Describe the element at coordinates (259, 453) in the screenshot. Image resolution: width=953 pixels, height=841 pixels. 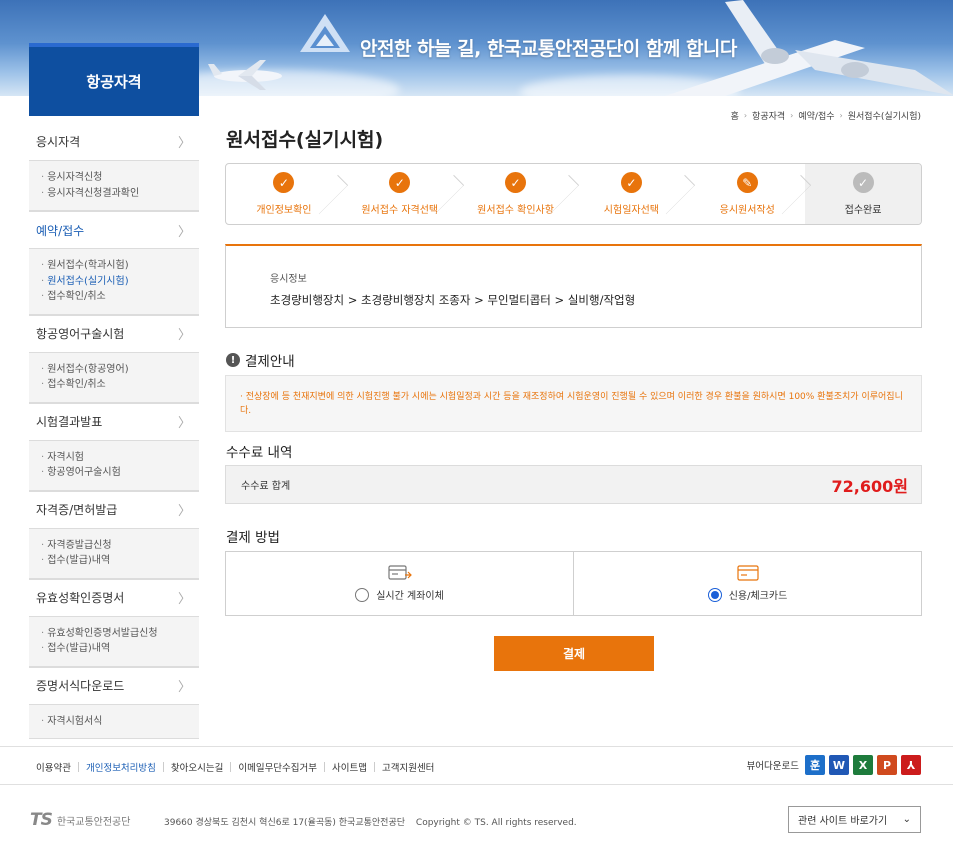
I see `fee-heading: 수수료 내역` at that location.